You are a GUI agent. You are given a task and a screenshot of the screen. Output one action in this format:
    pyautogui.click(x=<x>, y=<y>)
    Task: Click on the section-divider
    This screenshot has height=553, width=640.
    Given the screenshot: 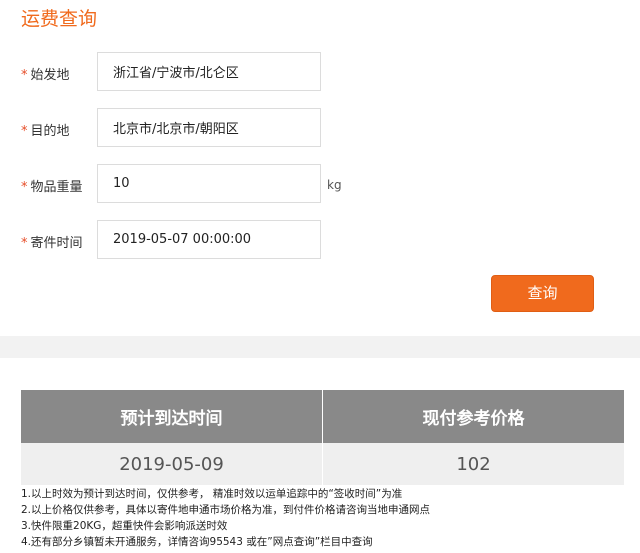 What is the action you would take?
    pyautogui.click(x=320, y=347)
    